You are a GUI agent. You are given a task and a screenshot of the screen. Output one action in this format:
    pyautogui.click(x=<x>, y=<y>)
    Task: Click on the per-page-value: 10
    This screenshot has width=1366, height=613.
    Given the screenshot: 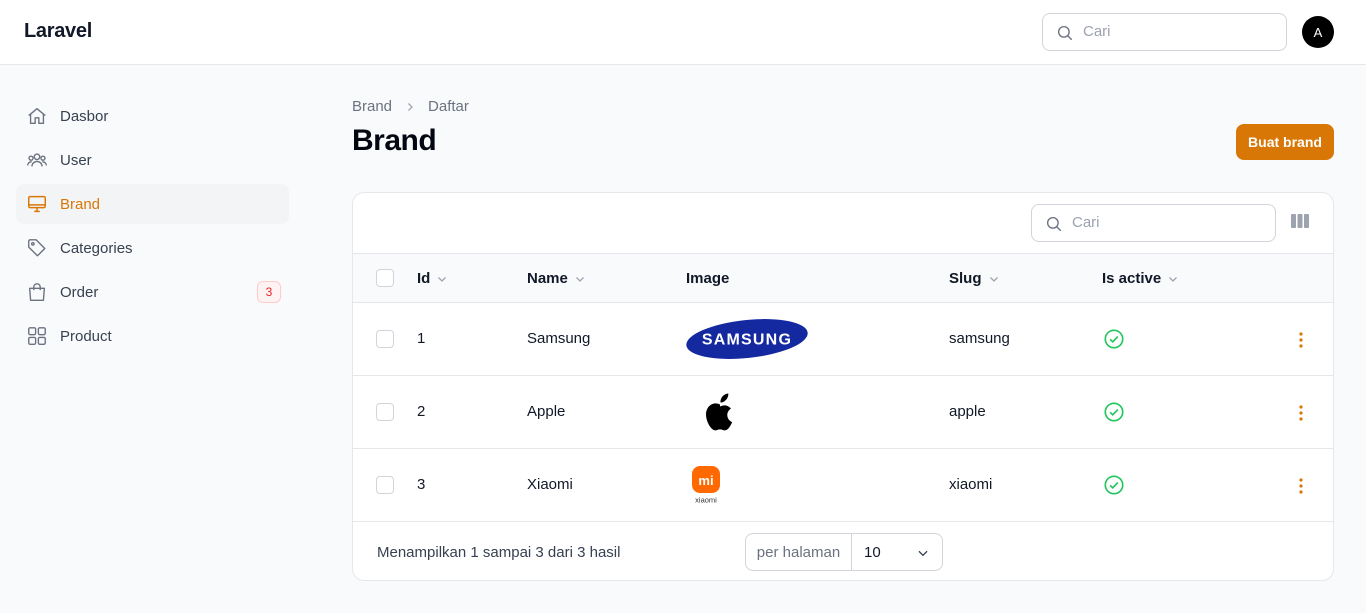 What is the action you would take?
    pyautogui.click(x=872, y=552)
    